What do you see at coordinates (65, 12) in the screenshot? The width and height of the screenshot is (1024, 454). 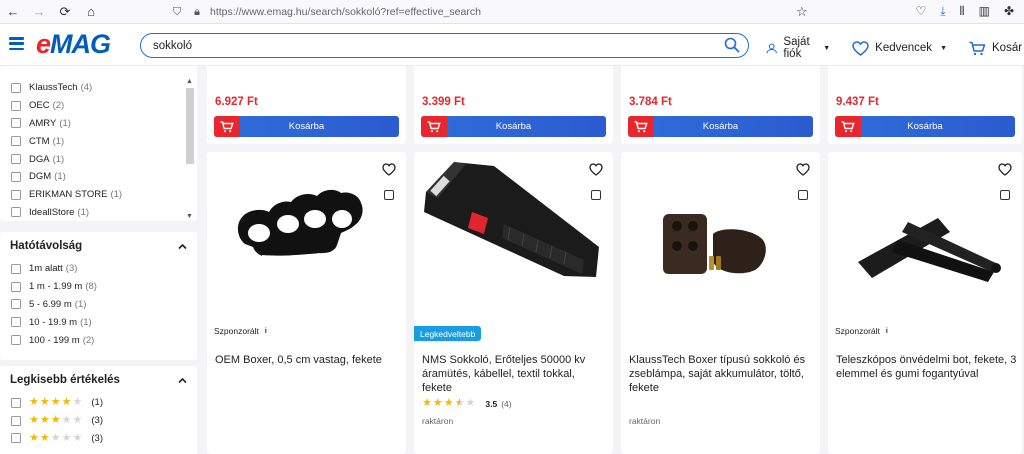 I see `reload-icon: ⟳` at bounding box center [65, 12].